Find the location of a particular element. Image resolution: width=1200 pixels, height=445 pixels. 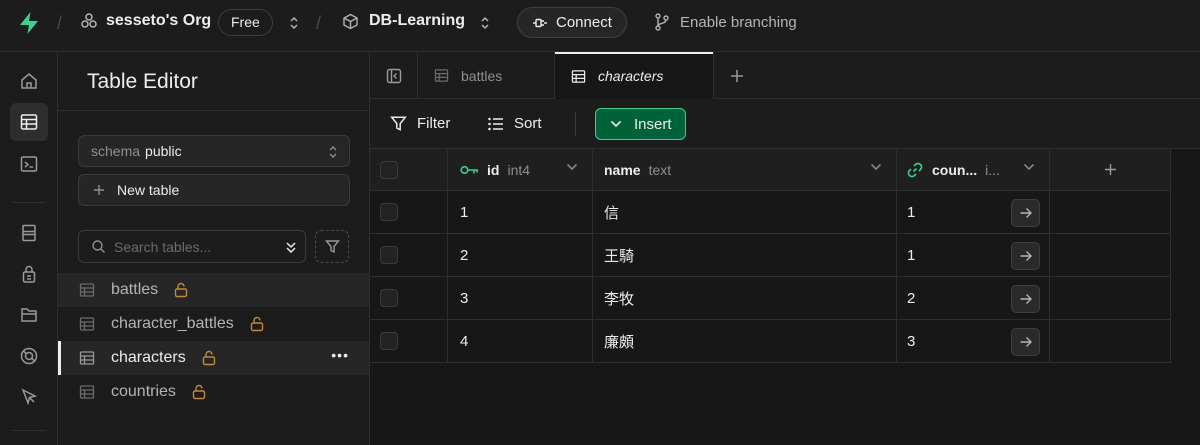

schema-label: schema is located at coordinates (116, 151).